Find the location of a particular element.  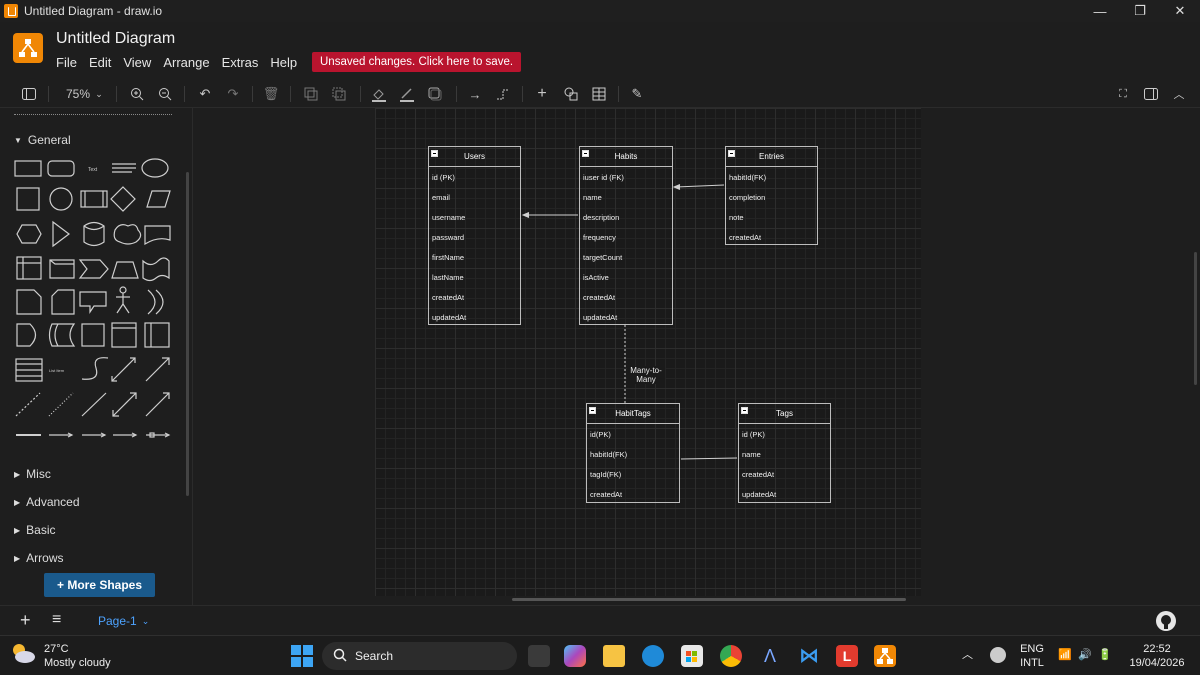

task-view-icon is located at coordinates (539, 656).